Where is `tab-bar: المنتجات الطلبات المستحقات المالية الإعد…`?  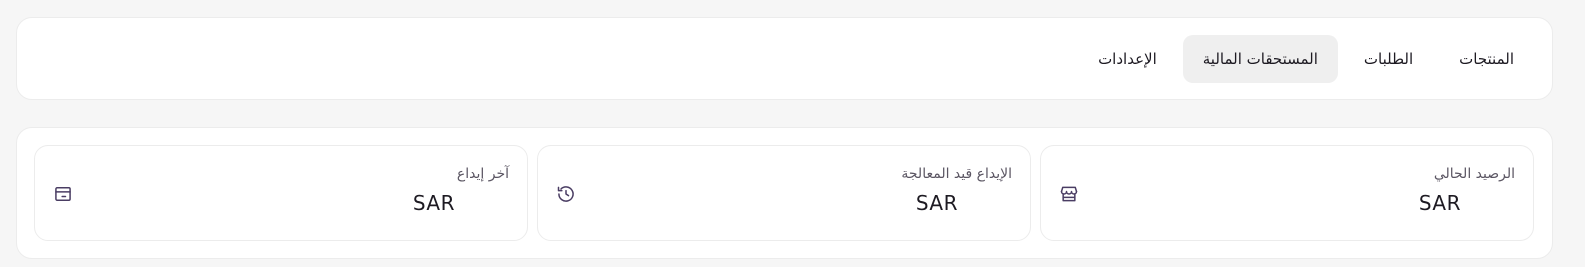
tab-bar: المنتجات الطلبات المستحقات المالية الإعد… is located at coordinates (1306, 59).